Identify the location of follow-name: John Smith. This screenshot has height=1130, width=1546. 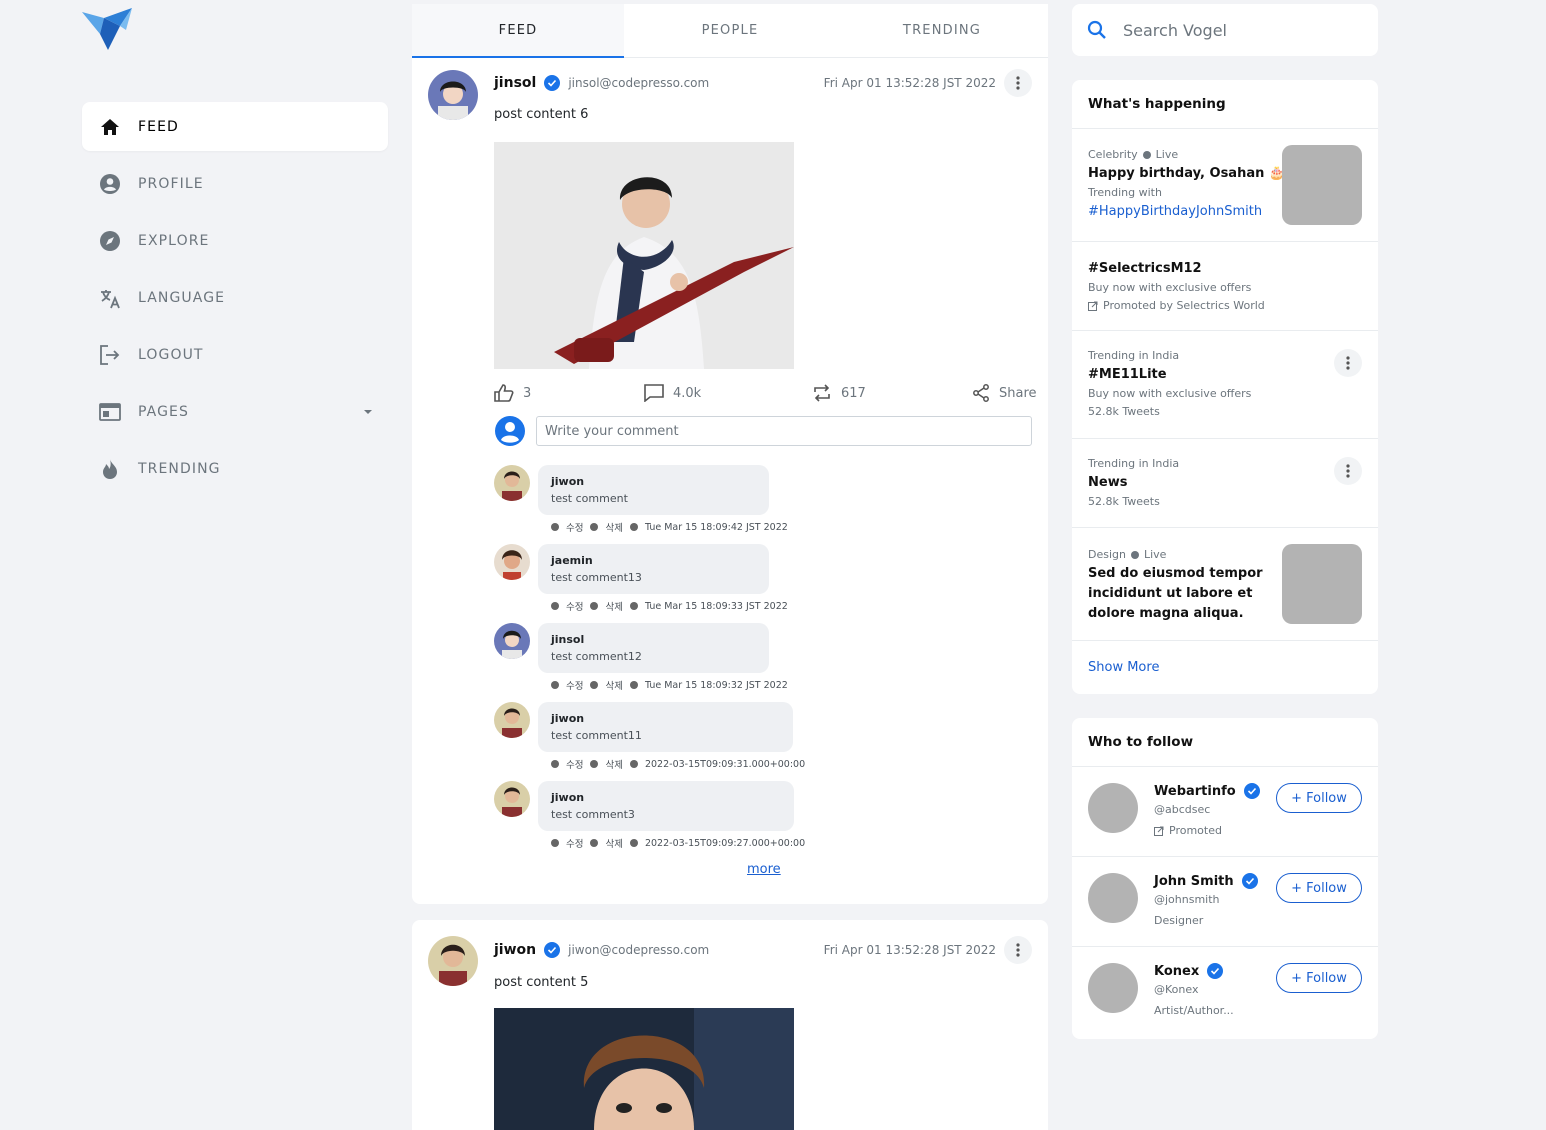
(1210, 881).